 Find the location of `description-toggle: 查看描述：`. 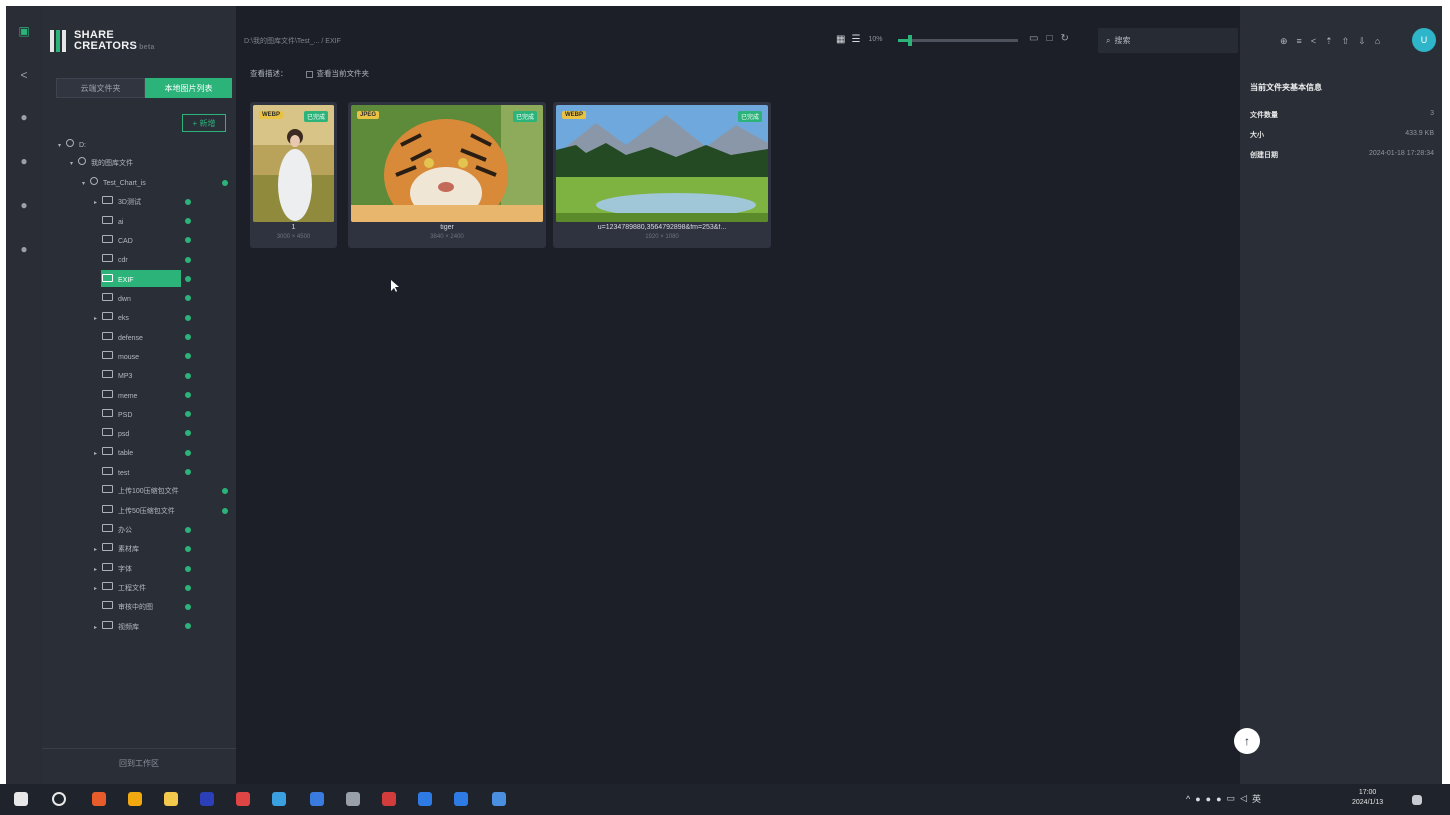

description-toggle: 查看描述： is located at coordinates (269, 73).